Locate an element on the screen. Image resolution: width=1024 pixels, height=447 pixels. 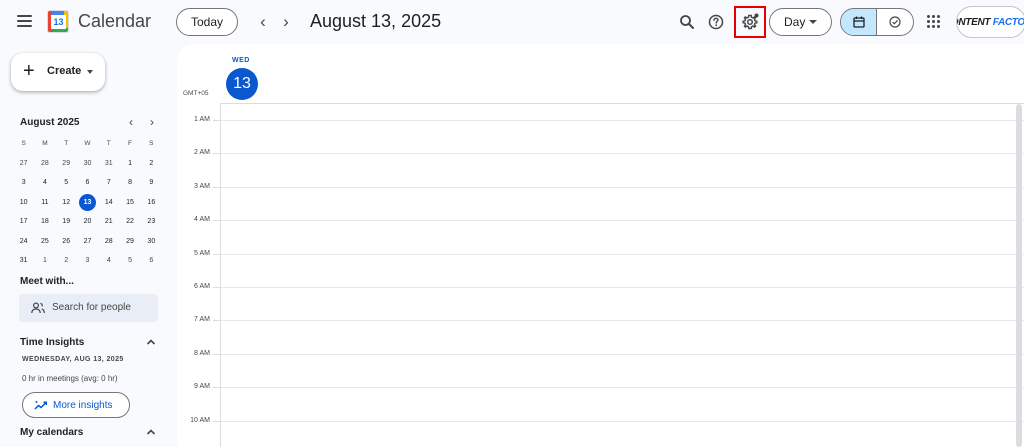
mini-calendar-day: 7 is located at coordinates (108, 183).